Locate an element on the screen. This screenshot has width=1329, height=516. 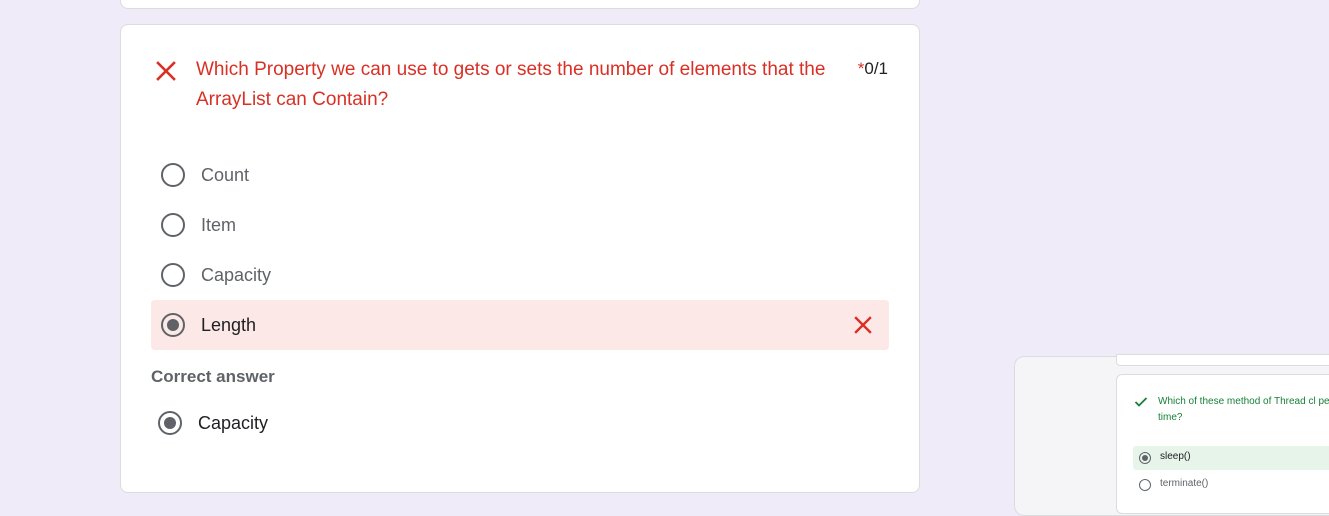
option-item: Item is located at coordinates (520, 225).